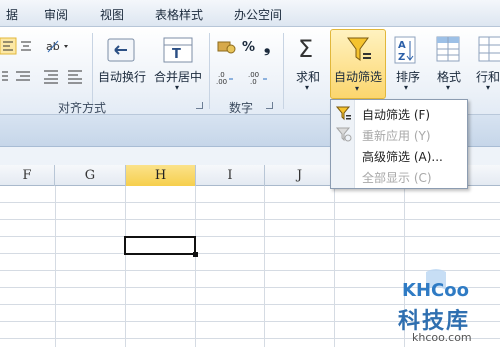  What do you see at coordinates (258, 14) in the screenshot?
I see `tab-office-space: 办公空间` at bounding box center [258, 14].